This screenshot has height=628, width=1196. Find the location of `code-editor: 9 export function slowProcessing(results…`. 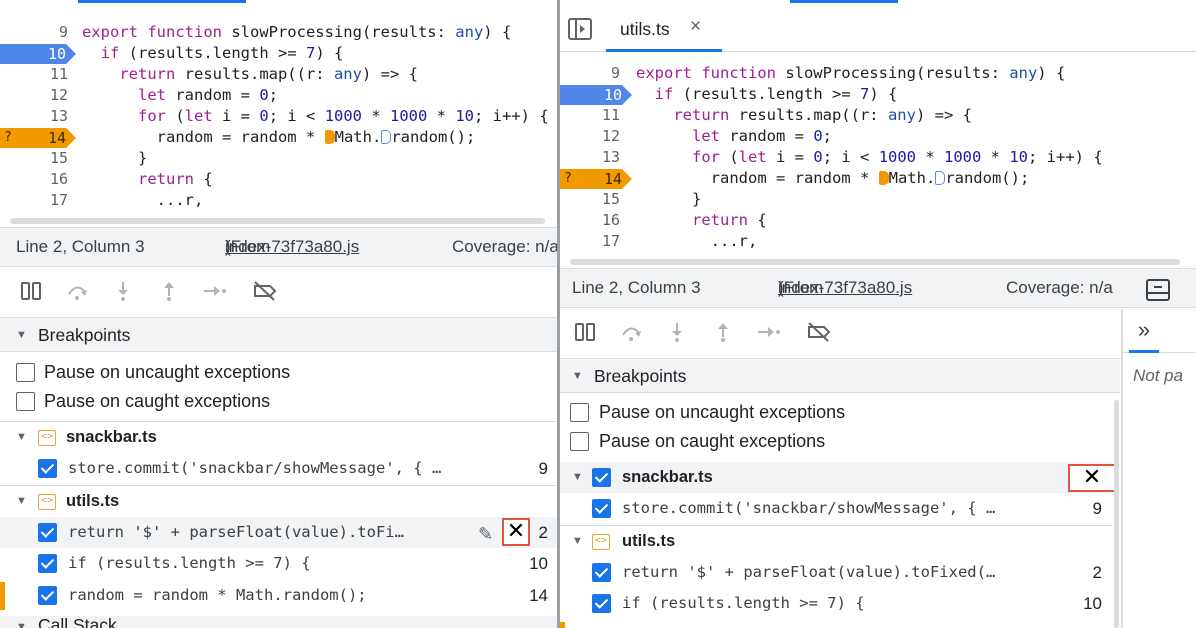

code-editor: 9 export function slowProcessing(results… is located at coordinates (279, 120).